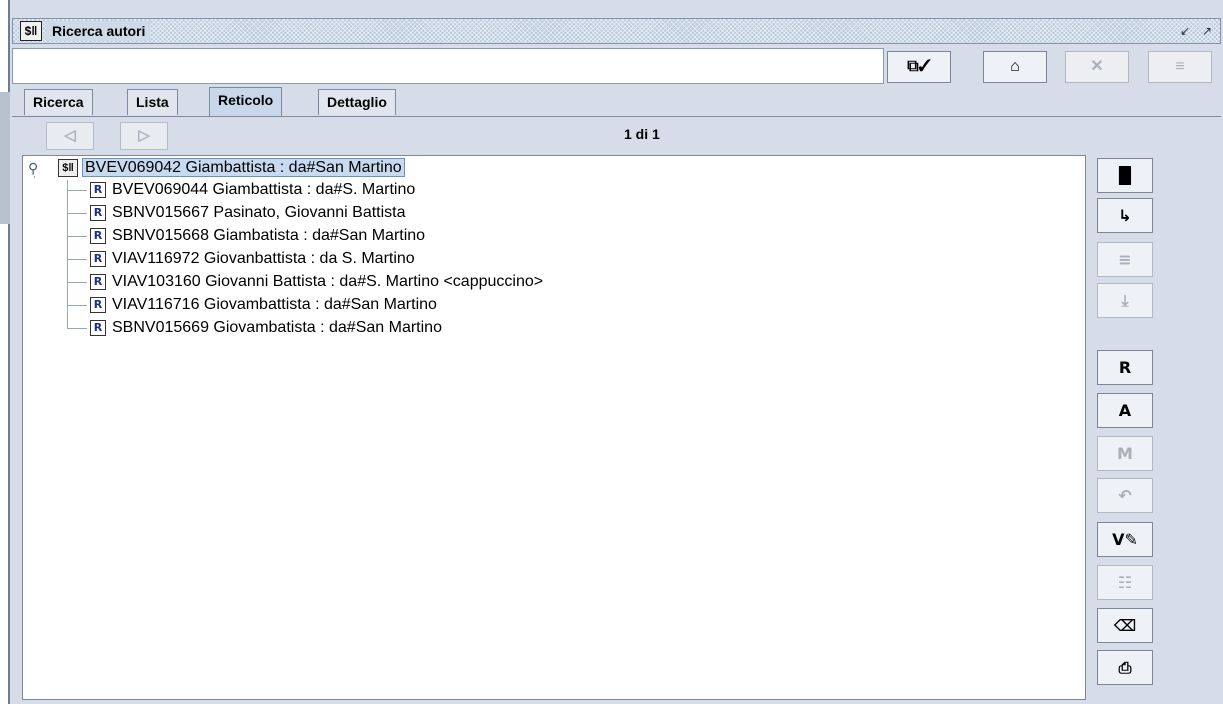  I want to click on toolbar-field, so click(448, 66).